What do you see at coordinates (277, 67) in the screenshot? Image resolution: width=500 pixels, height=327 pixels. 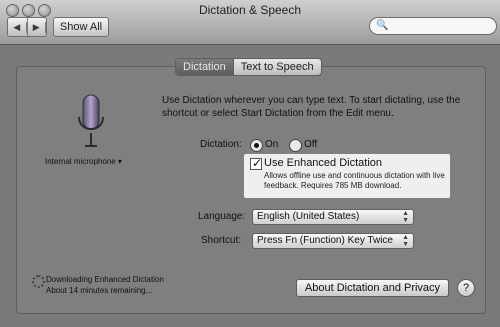 I see `tab-text-to-speech: Text to Speech` at bounding box center [277, 67].